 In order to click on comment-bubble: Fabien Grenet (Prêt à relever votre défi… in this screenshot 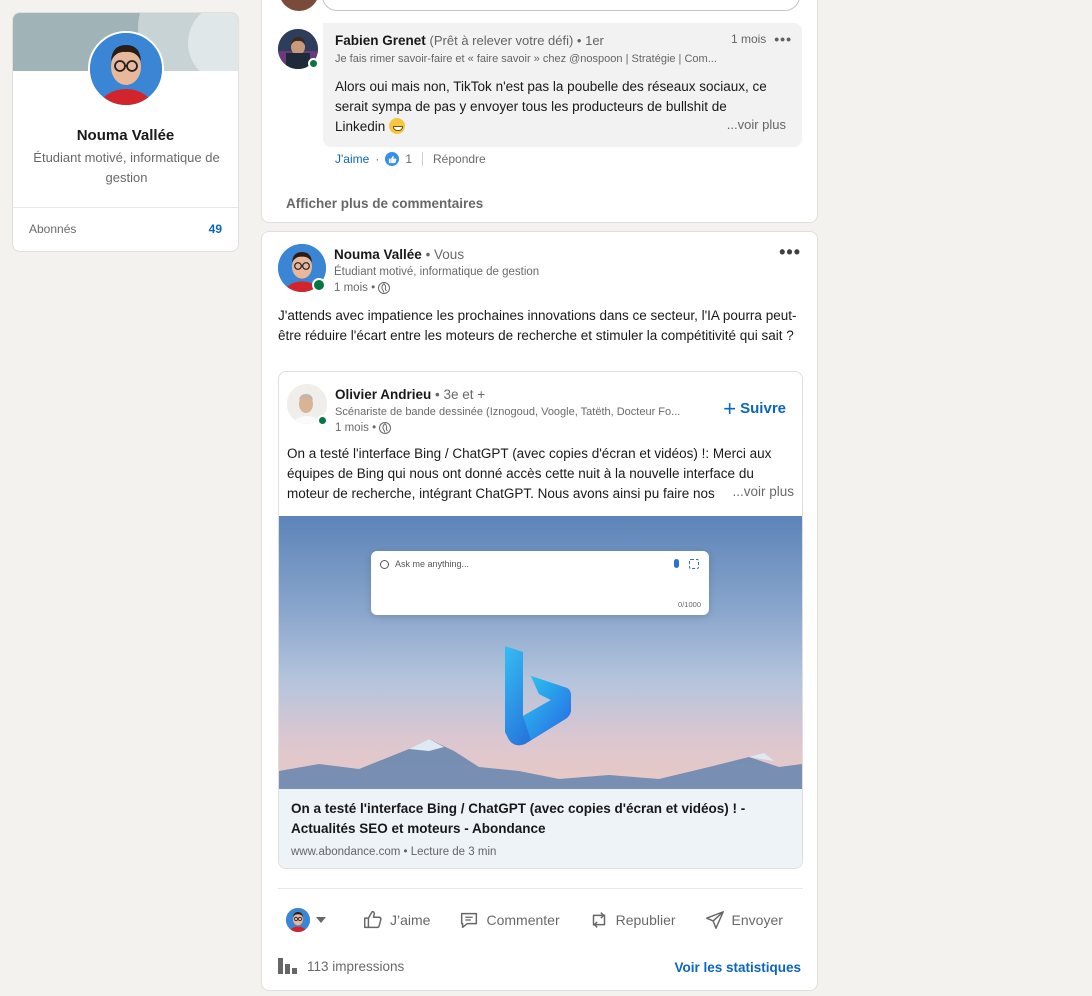, I will do `click(562, 85)`.